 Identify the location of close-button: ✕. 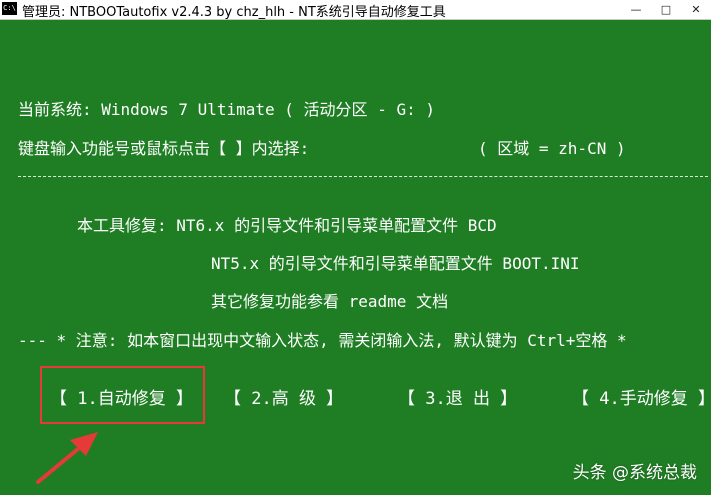
(696, 10).